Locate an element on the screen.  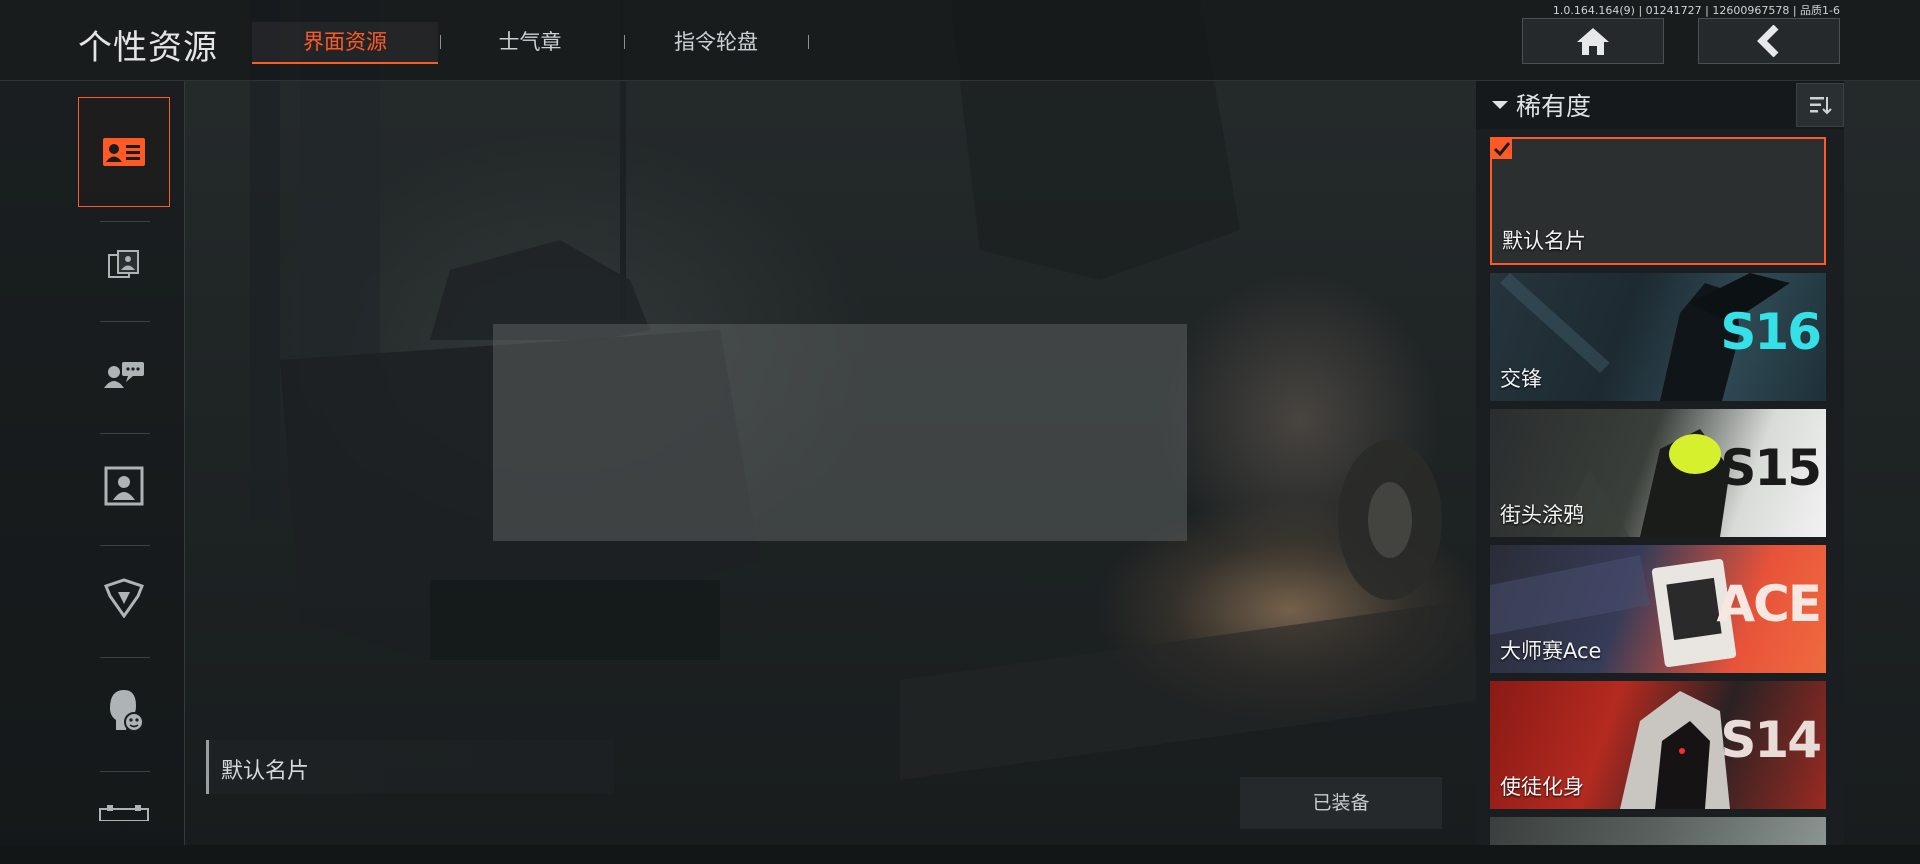
card-partial-next is located at coordinates (1658, 831).